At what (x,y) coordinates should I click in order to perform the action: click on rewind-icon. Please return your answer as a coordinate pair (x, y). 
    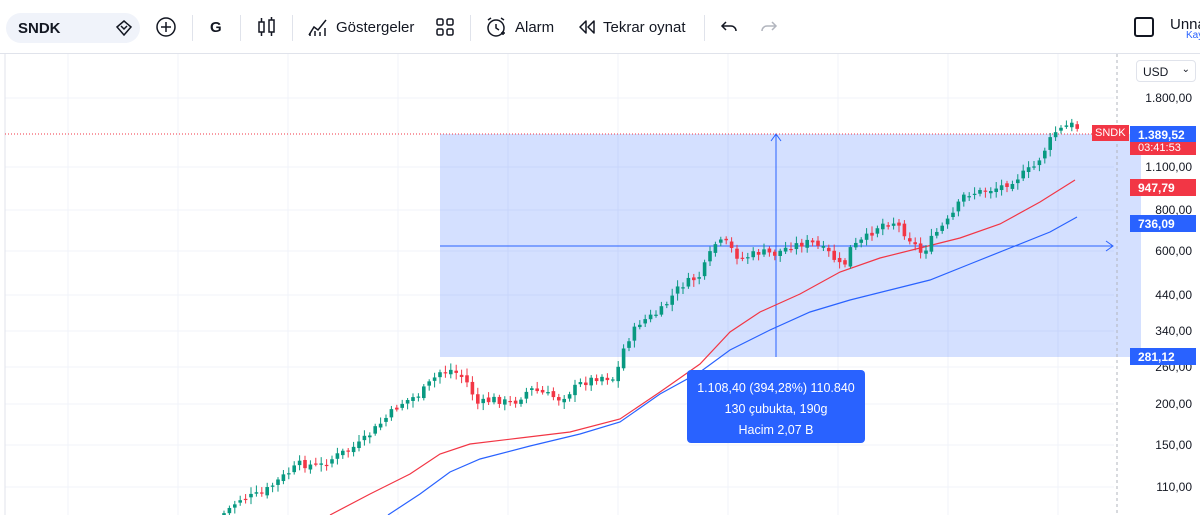
    Looking at the image, I should click on (587, 27).